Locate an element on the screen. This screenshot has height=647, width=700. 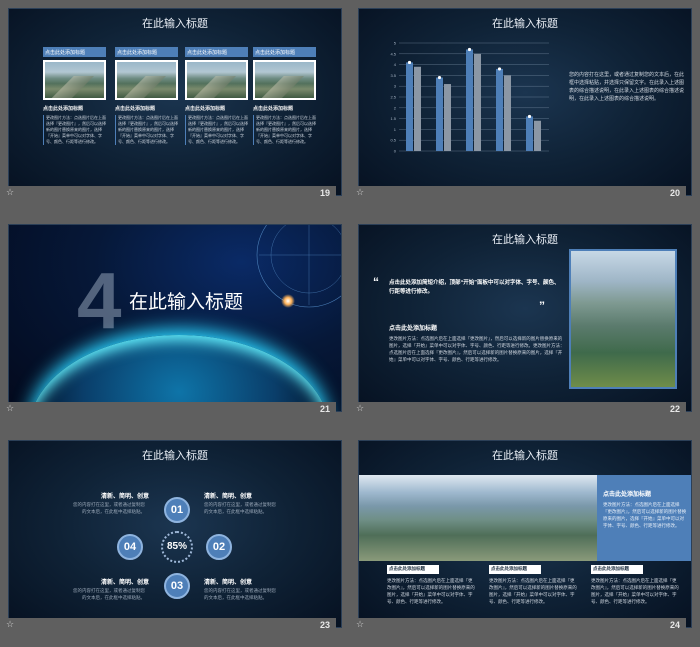
bar-chart: 5 4.5 4 3.5 3 2.5 2 1.5 1 0.5 0 is located at coordinates (469, 97).